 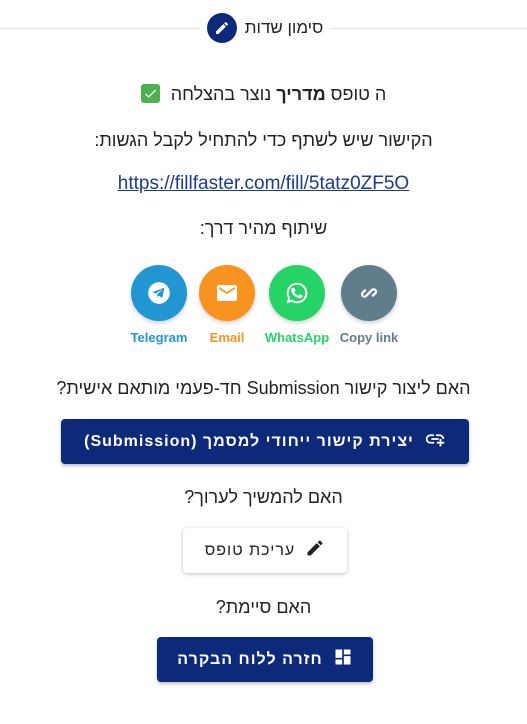 What do you see at coordinates (358, 94) in the screenshot?
I see `success-prefix: ה טופס` at bounding box center [358, 94].